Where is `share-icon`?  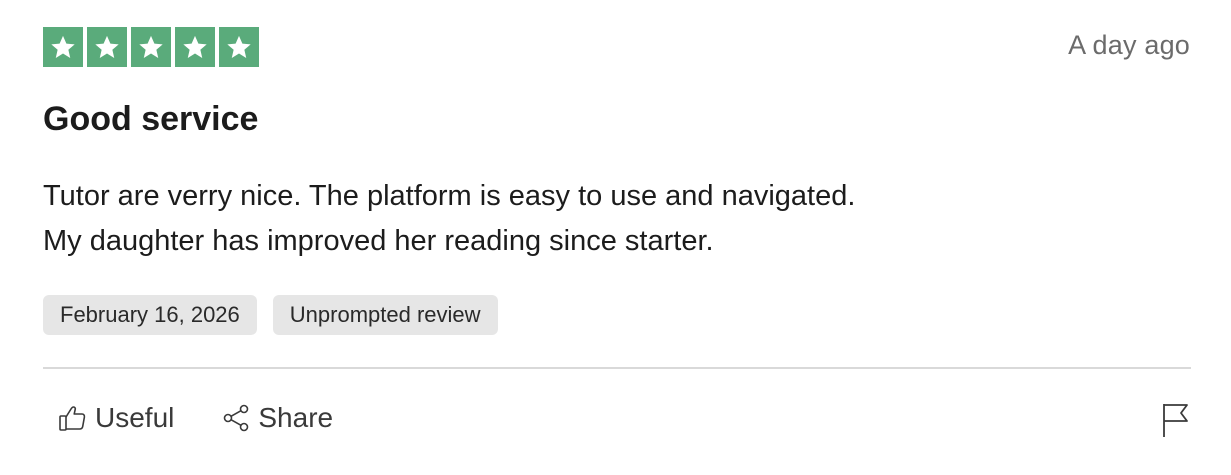 share-icon is located at coordinates (236, 418).